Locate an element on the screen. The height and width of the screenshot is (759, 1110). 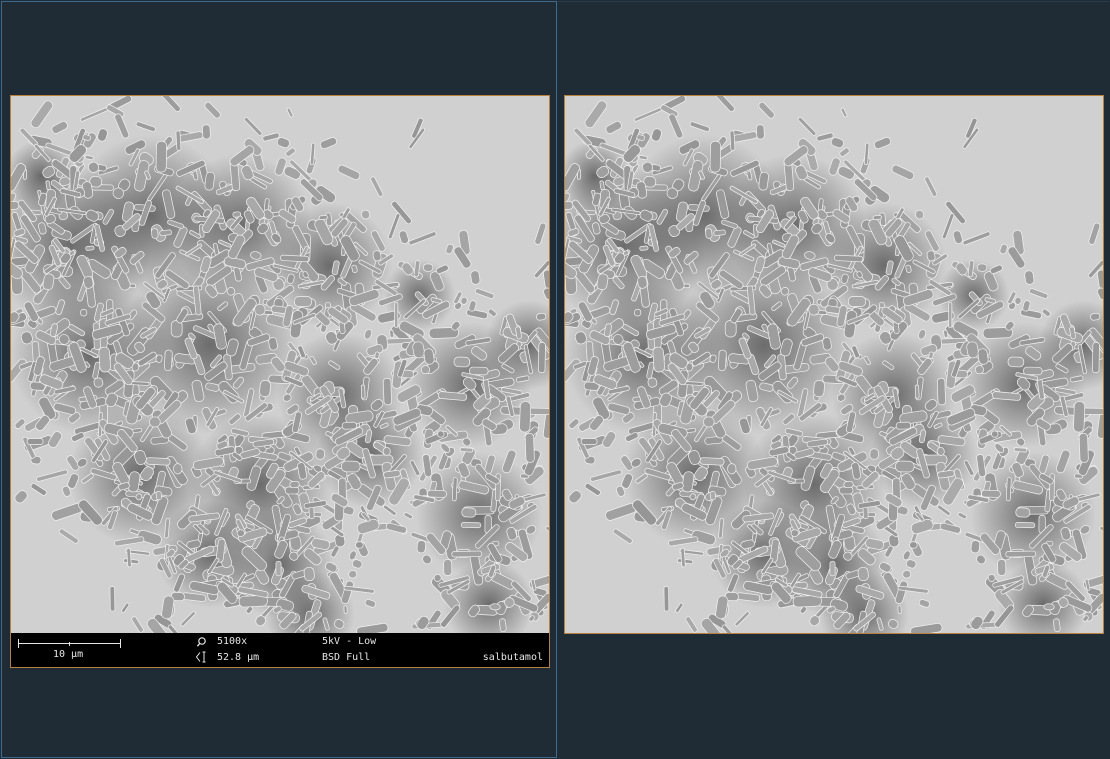
scale-bar is located at coordinates (69, 644).